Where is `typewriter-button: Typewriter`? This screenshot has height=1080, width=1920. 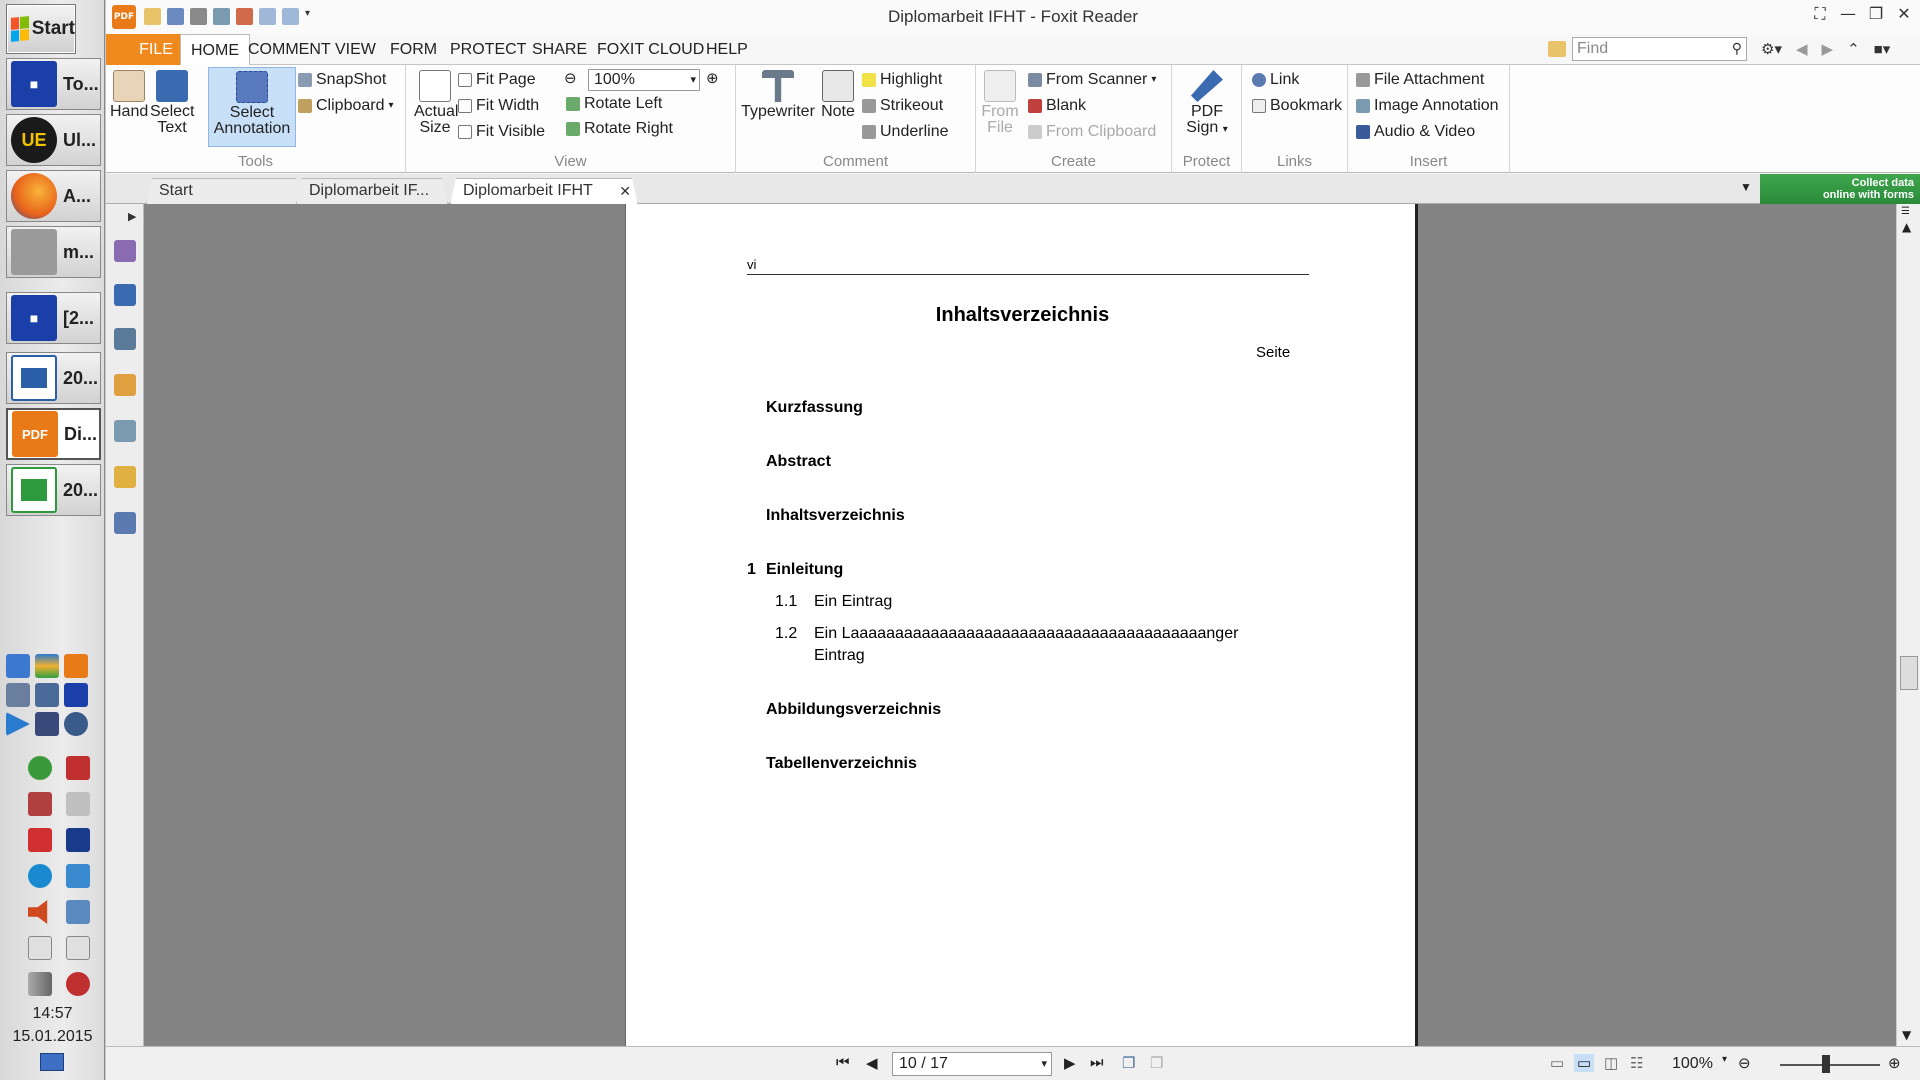
typewriter-button: Typewriter is located at coordinates (778, 95).